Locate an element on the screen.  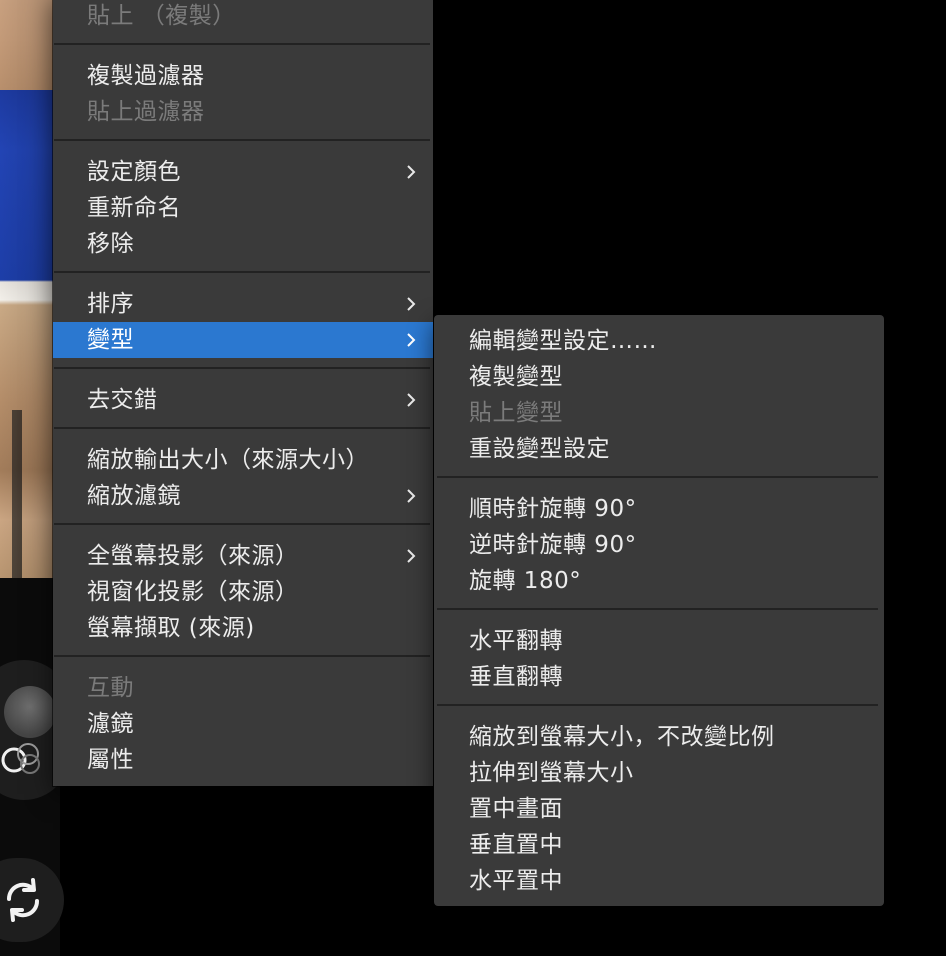
menu-item-label: 旋轉 180° is located at coordinates (525, 581).